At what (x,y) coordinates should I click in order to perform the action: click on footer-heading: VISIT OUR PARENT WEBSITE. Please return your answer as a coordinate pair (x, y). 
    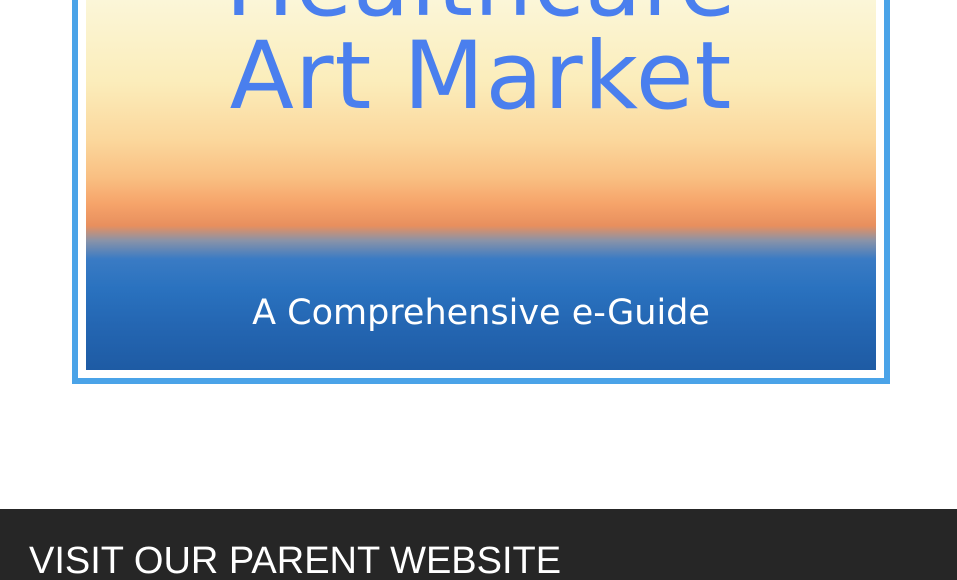
    Looking at the image, I should click on (295, 560).